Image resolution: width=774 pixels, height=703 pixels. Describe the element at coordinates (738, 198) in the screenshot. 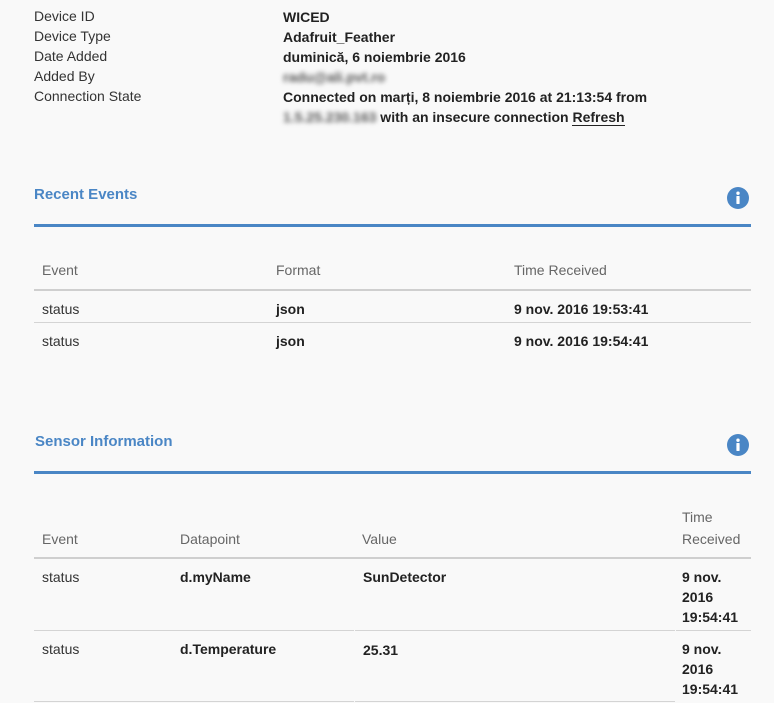

I see `recent-events-info-icon` at that location.